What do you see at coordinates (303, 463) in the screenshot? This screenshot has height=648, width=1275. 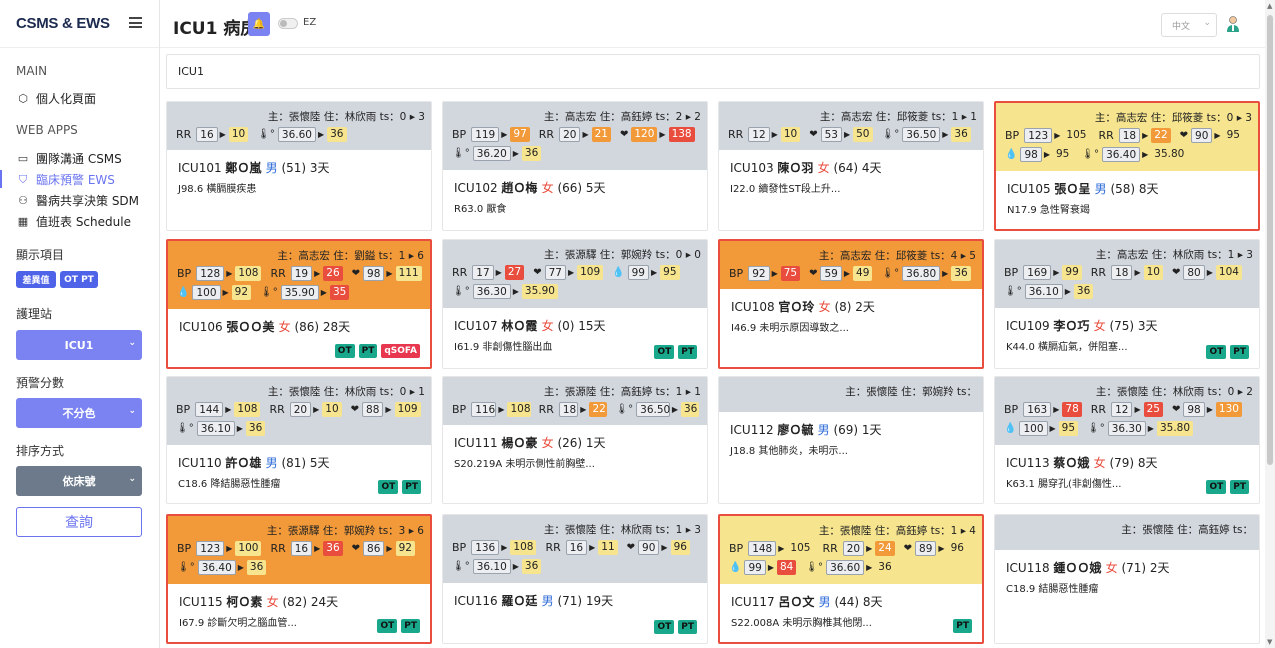 I see `age-days: (81) 5天` at bounding box center [303, 463].